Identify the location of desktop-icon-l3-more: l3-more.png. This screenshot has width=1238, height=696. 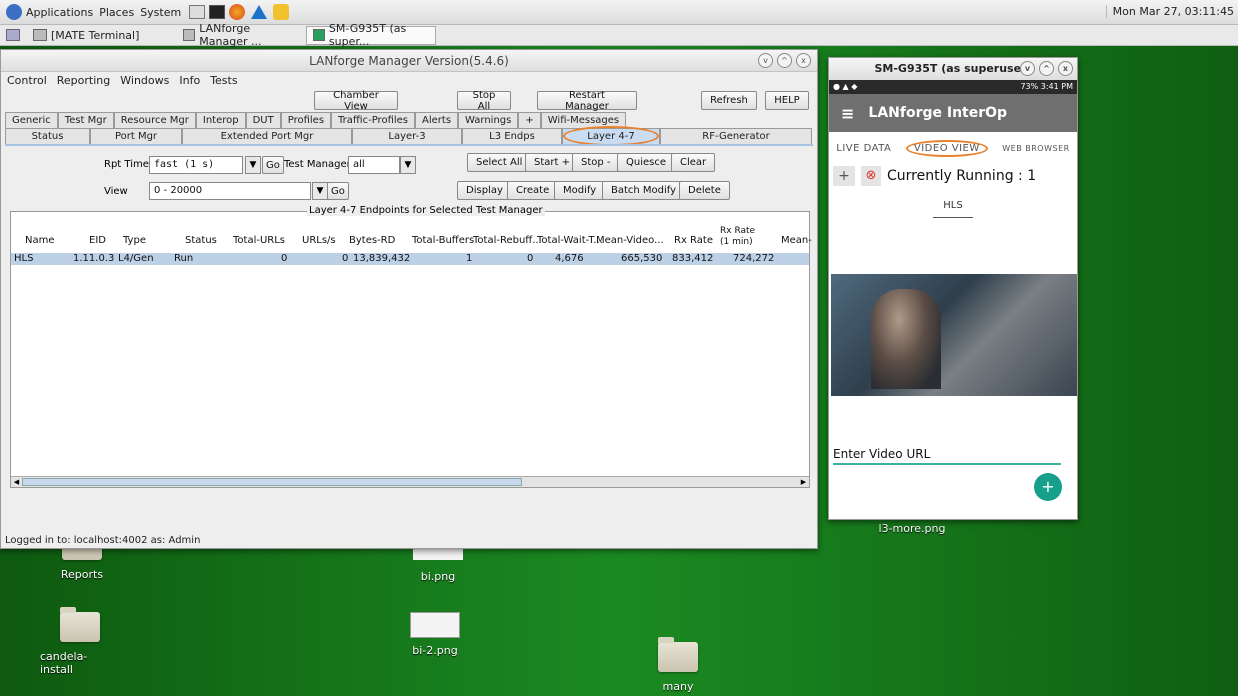
(912, 528).